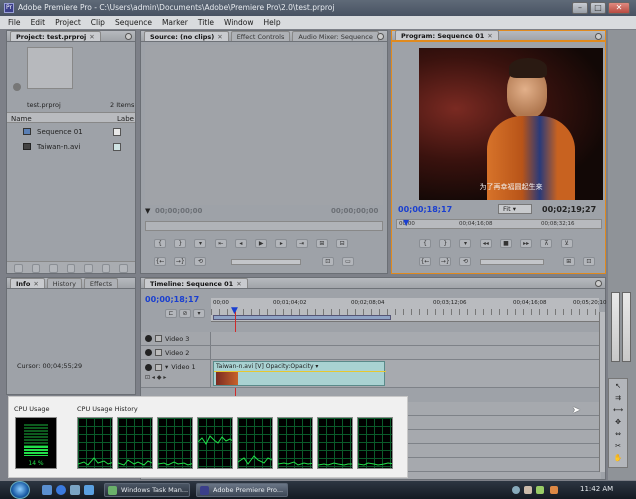 Image resolution: width=636 pixels, height=499 pixels. I want to click on col-label: Labe, so click(125, 119).